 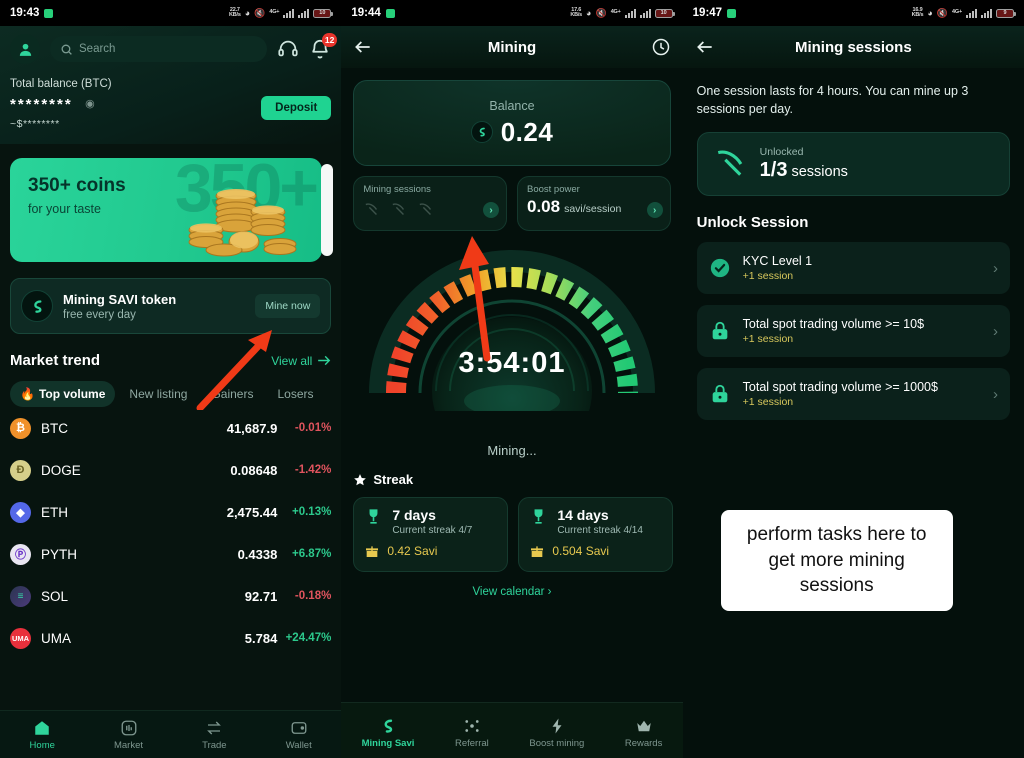 What do you see at coordinates (508, 592) in the screenshot?
I see `view-calendar-label: View calendar` at bounding box center [508, 592].